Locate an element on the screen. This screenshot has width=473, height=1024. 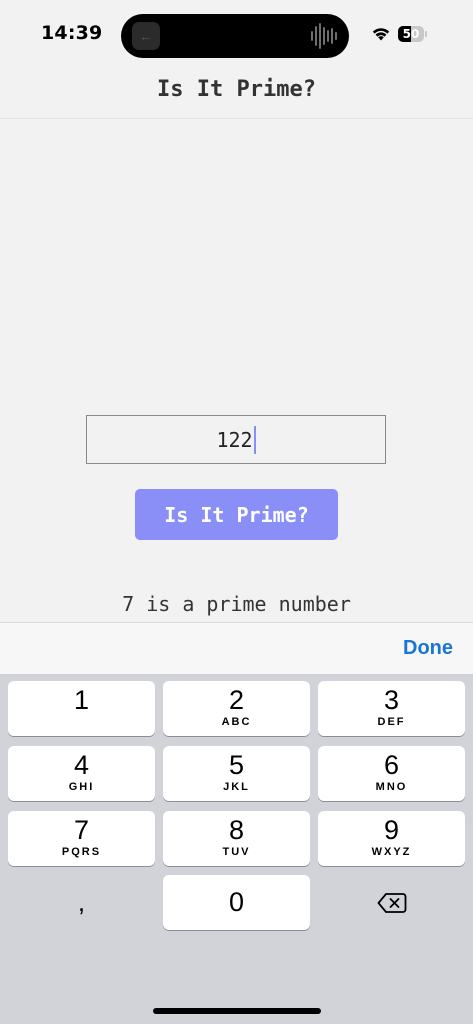
key-letters: JKL is located at coordinates (236, 787).